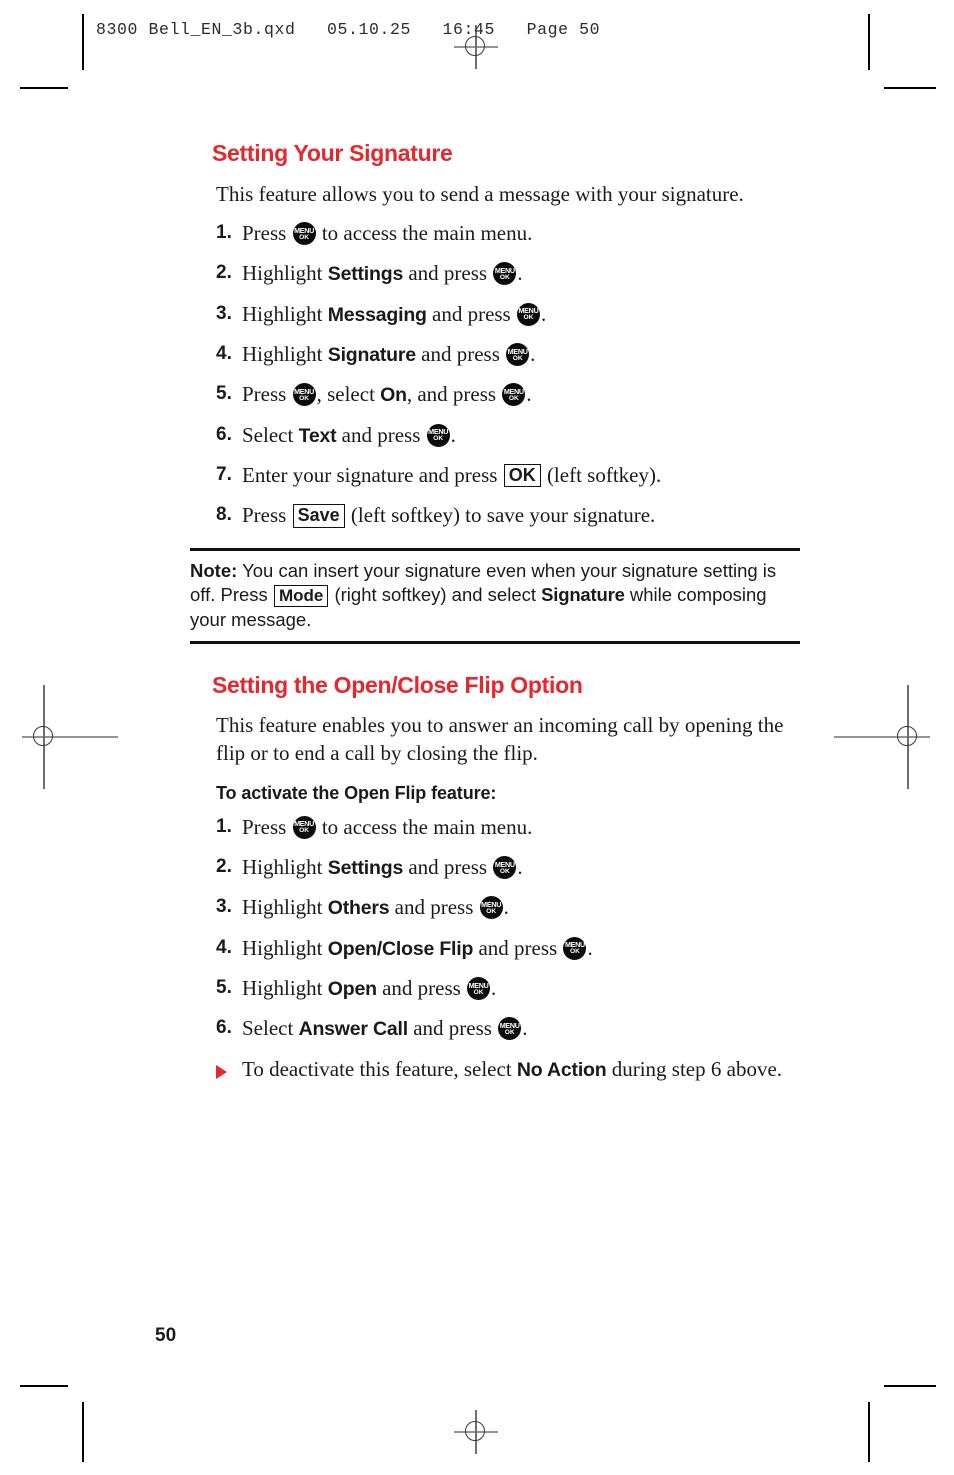 This screenshot has width=954, height=1475. Describe the element at coordinates (44, 88) in the screenshot. I see `crop-mark-top-left-horizontal` at that location.